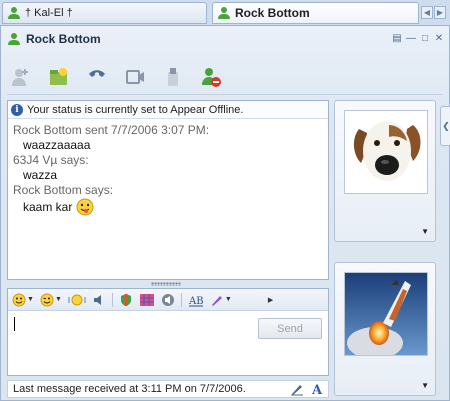  Describe the element at coordinates (57, 145) in the screenshot. I see `message-text: waazzaaaaa` at that location.